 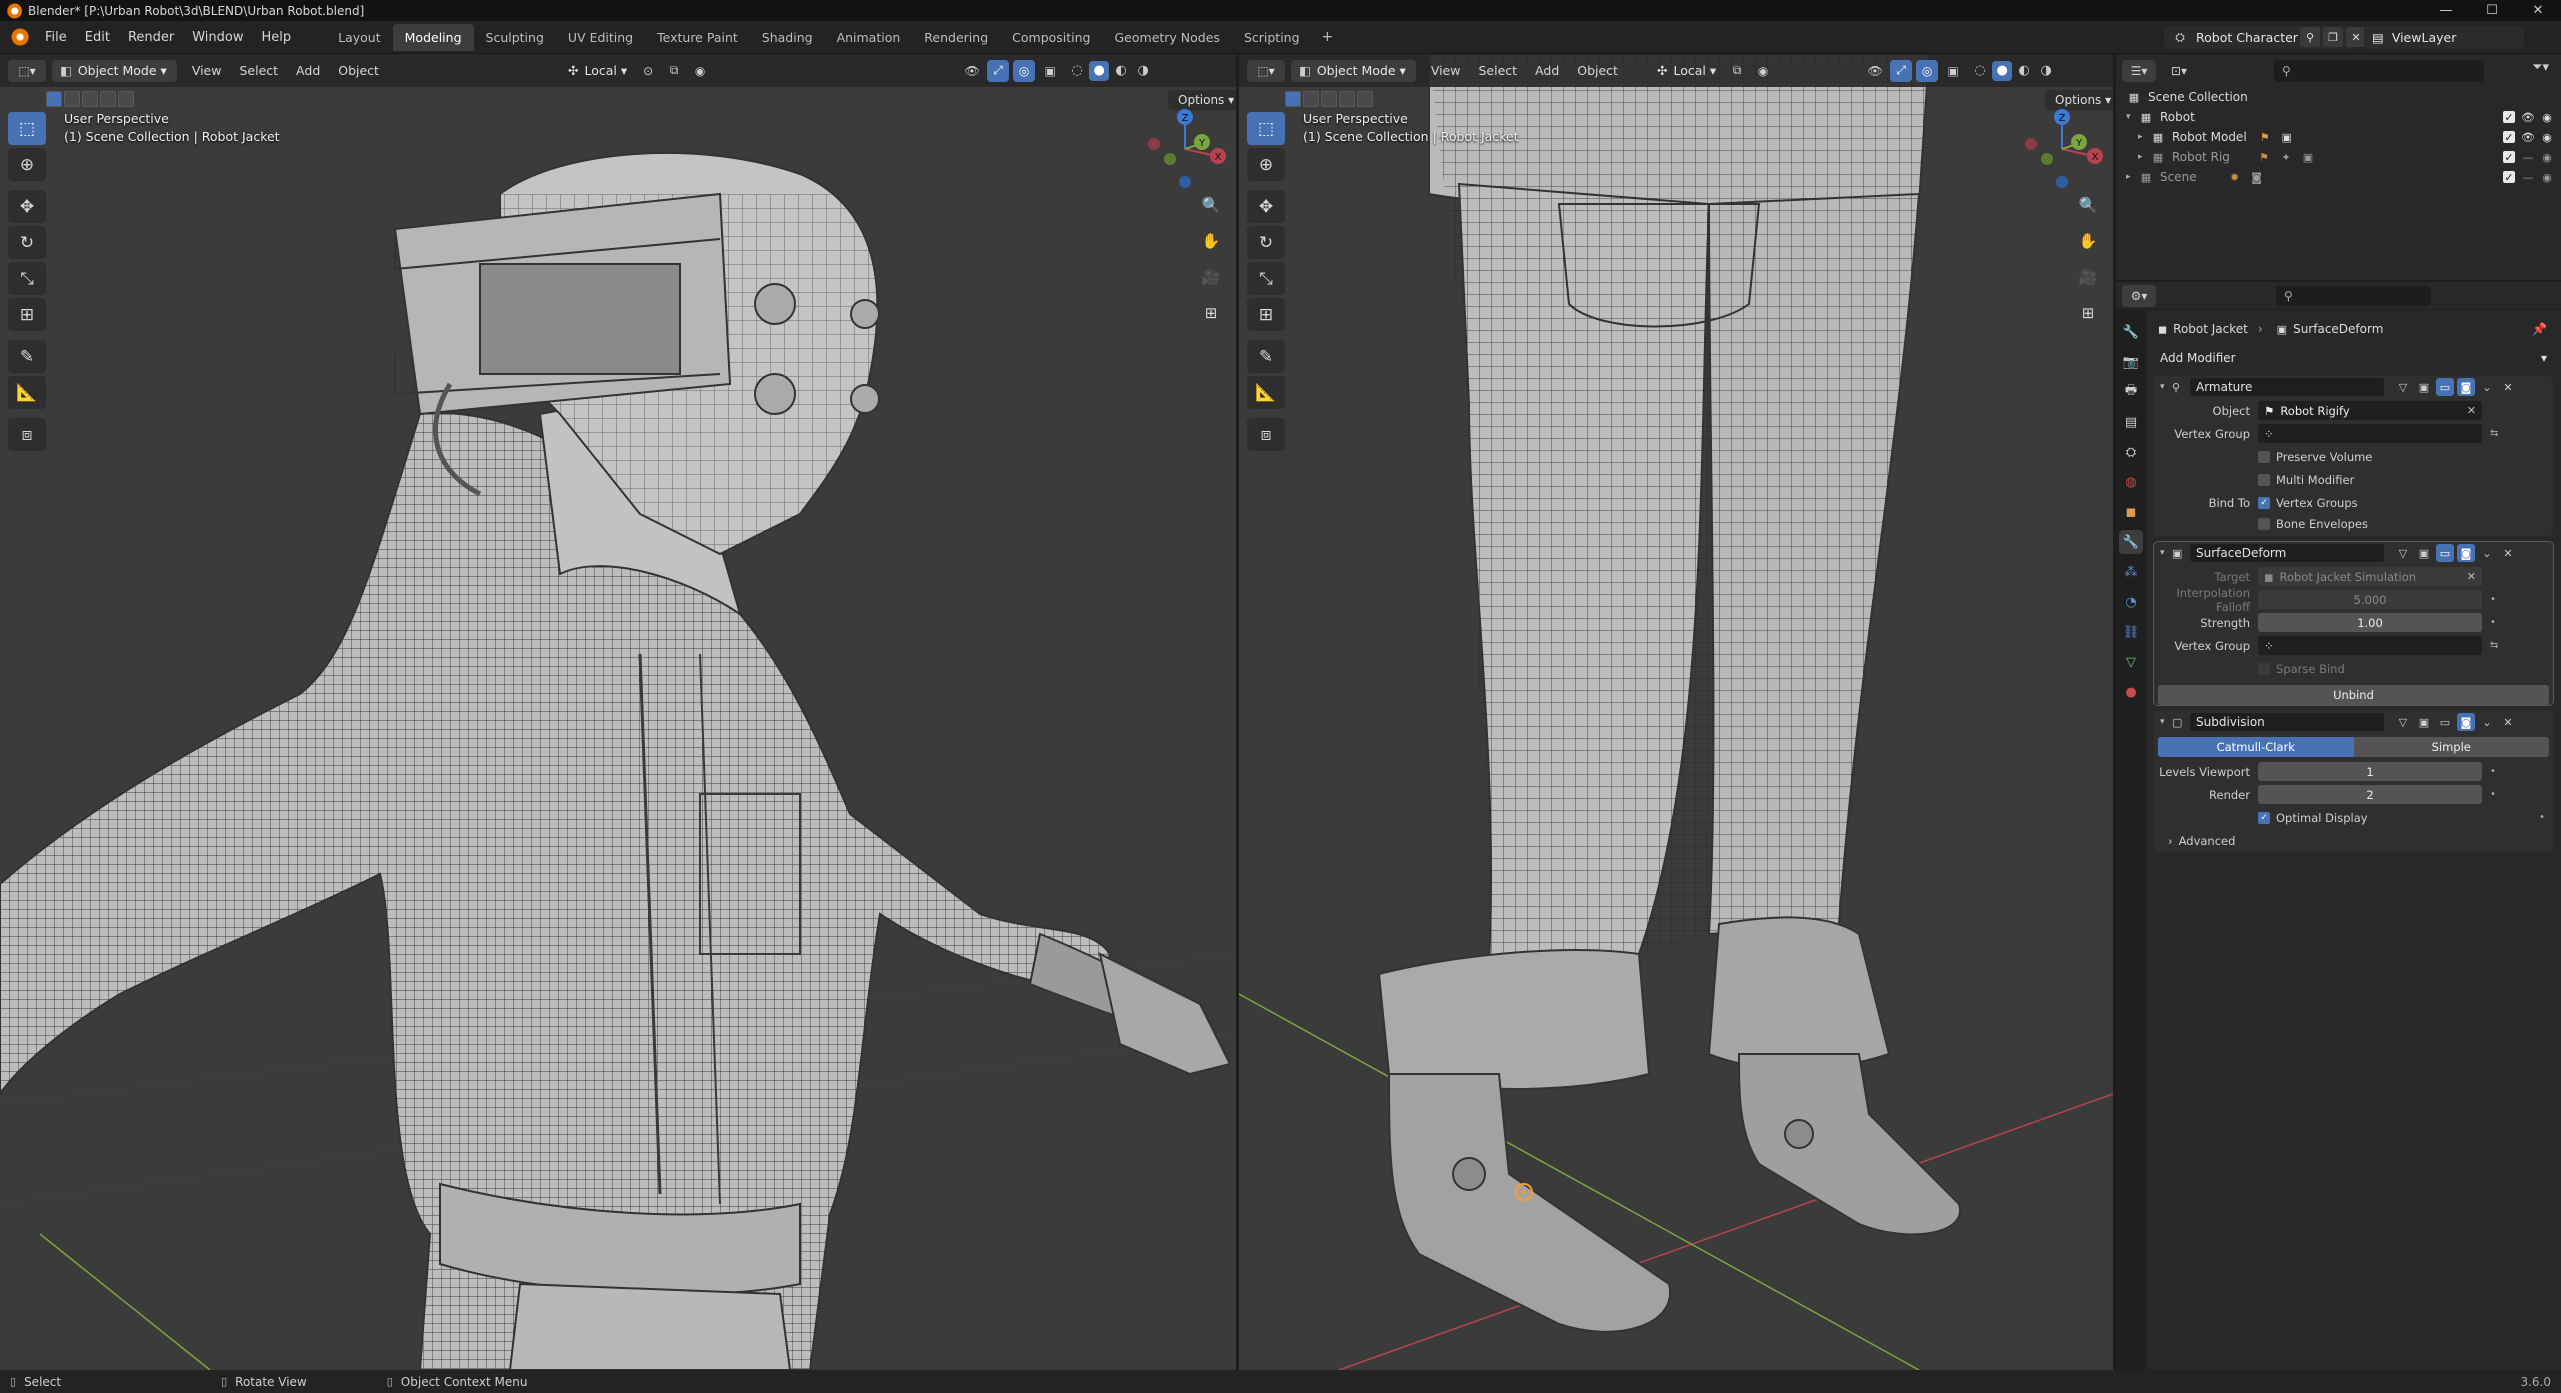 I want to click on bone-envelopes-checkbox: Bone Envelopes, so click(x=2313, y=524).